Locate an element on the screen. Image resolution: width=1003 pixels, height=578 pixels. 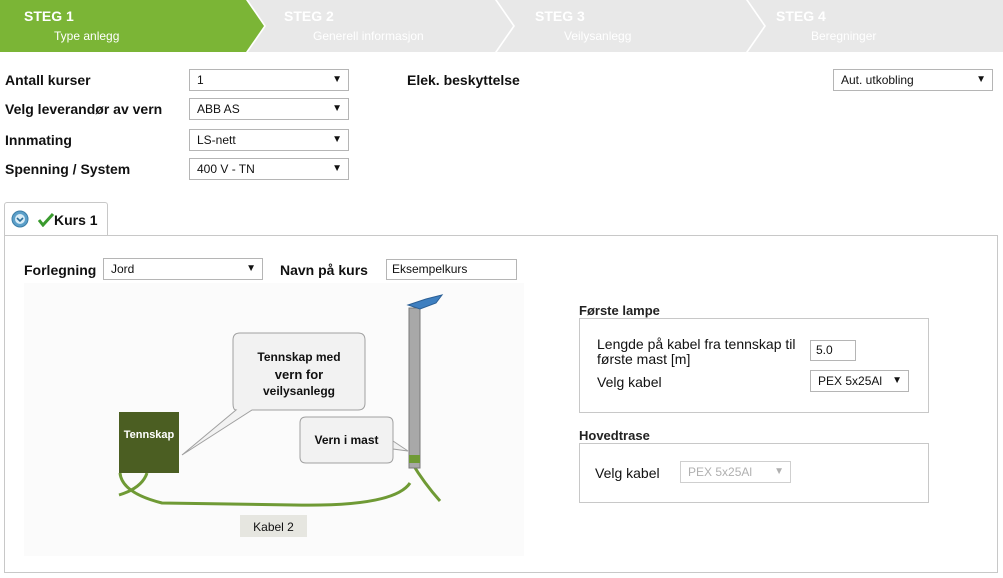
leverandor-value: ABB AS is located at coordinates (218, 109).